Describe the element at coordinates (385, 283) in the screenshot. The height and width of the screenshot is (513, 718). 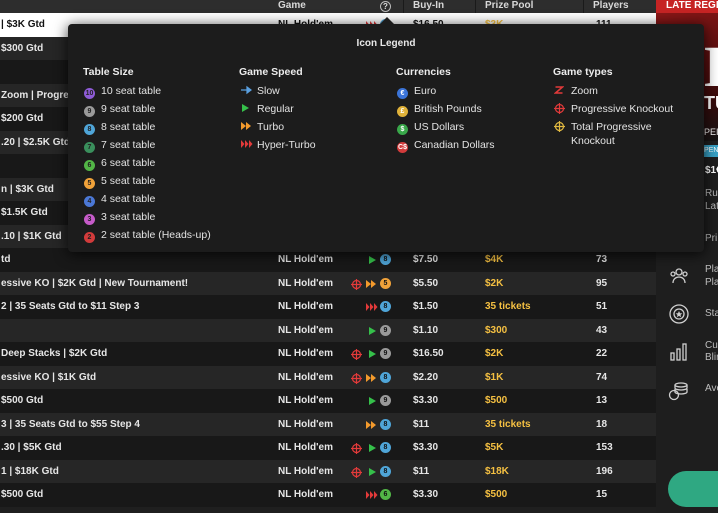
I see `seat-count-icon: 5` at that location.